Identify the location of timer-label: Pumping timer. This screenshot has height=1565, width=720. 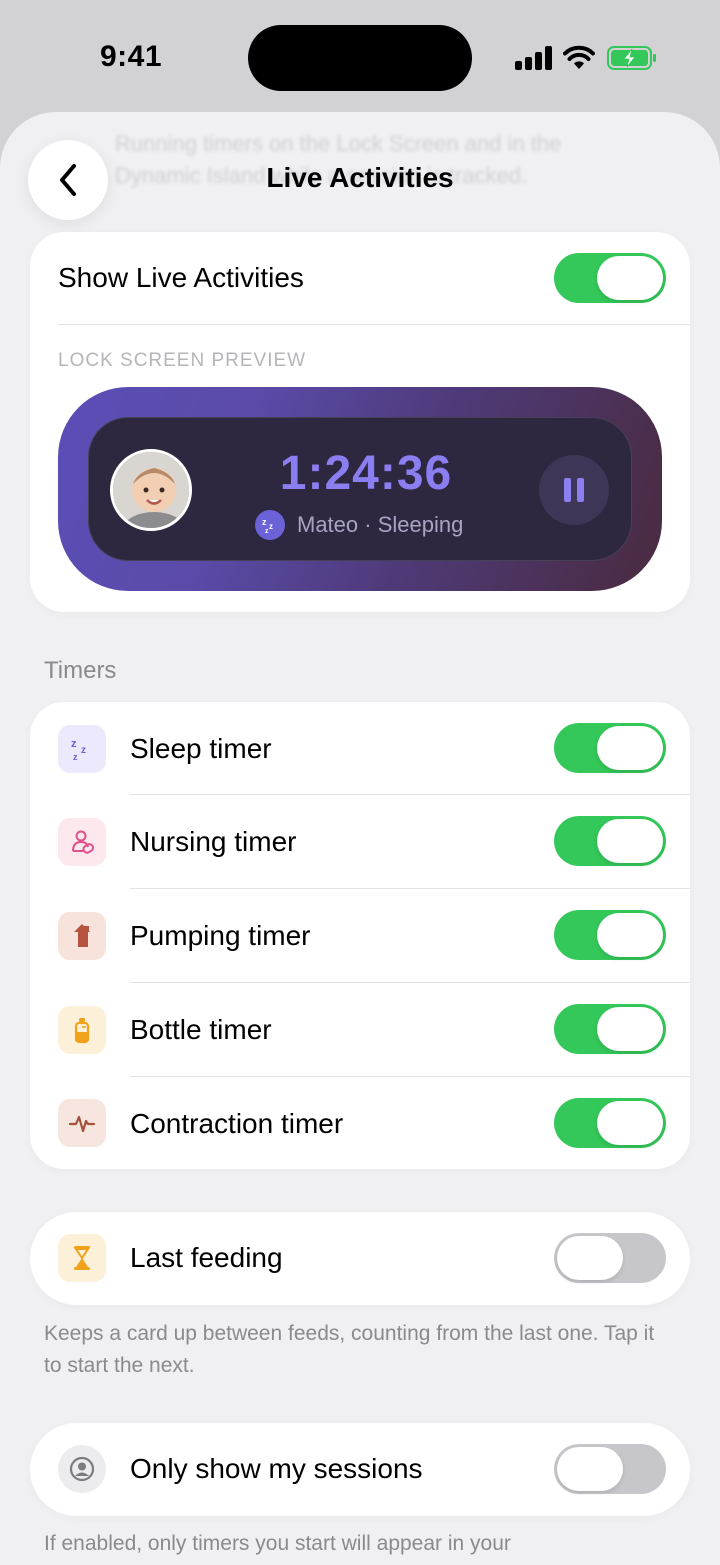
(220, 935).